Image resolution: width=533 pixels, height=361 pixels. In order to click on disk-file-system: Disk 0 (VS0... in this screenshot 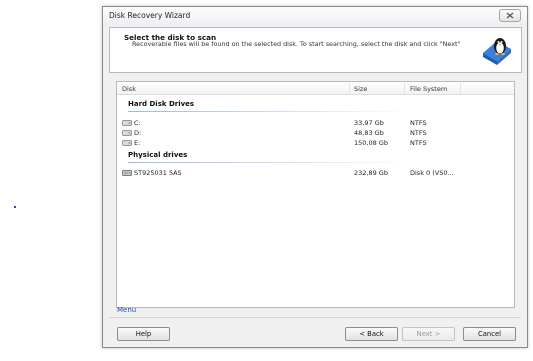, I will do `click(432, 173)`.